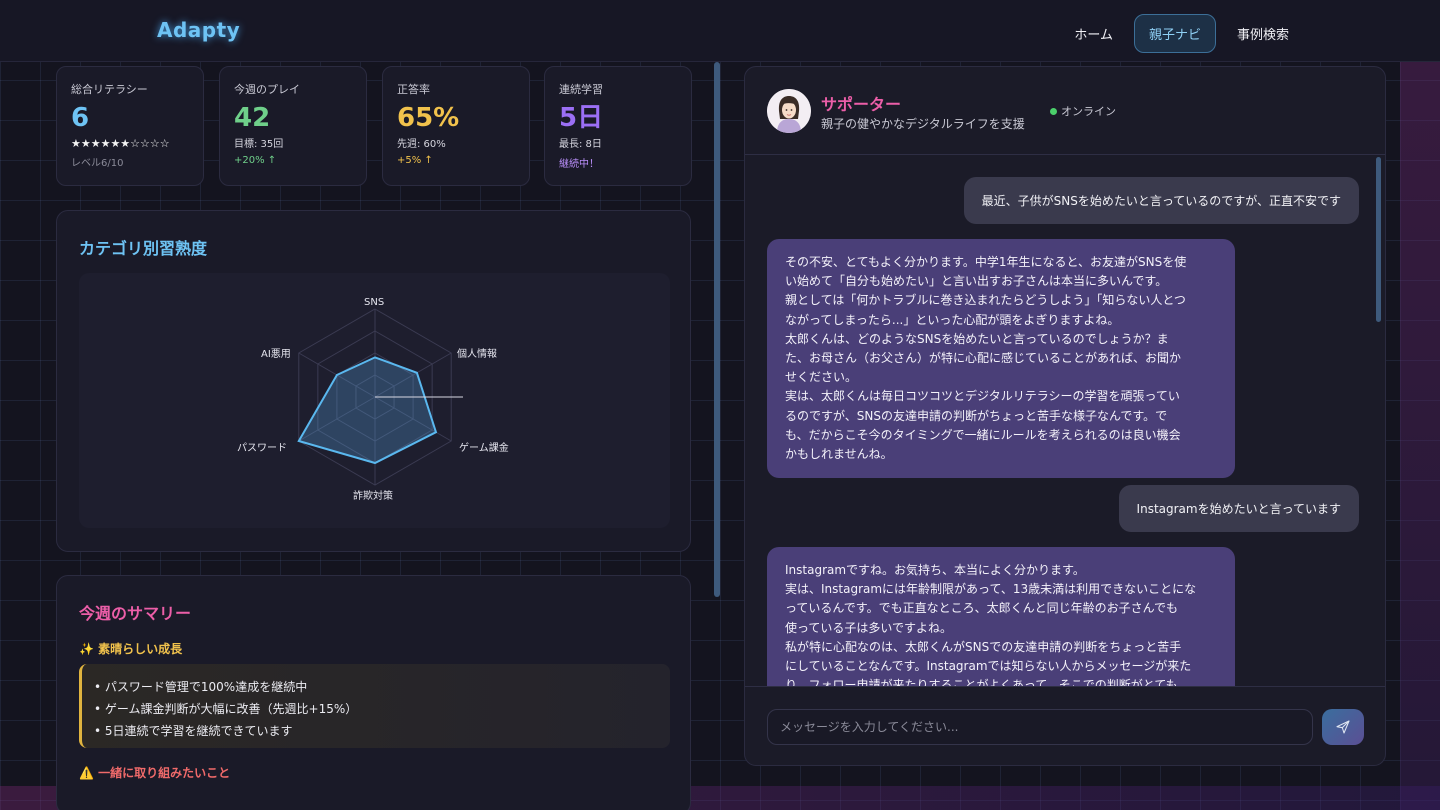  Describe the element at coordinates (988, 666) in the screenshot. I see `message-line: にしていることなんです。Instagramでは知らない人からメッセージが来た` at that location.